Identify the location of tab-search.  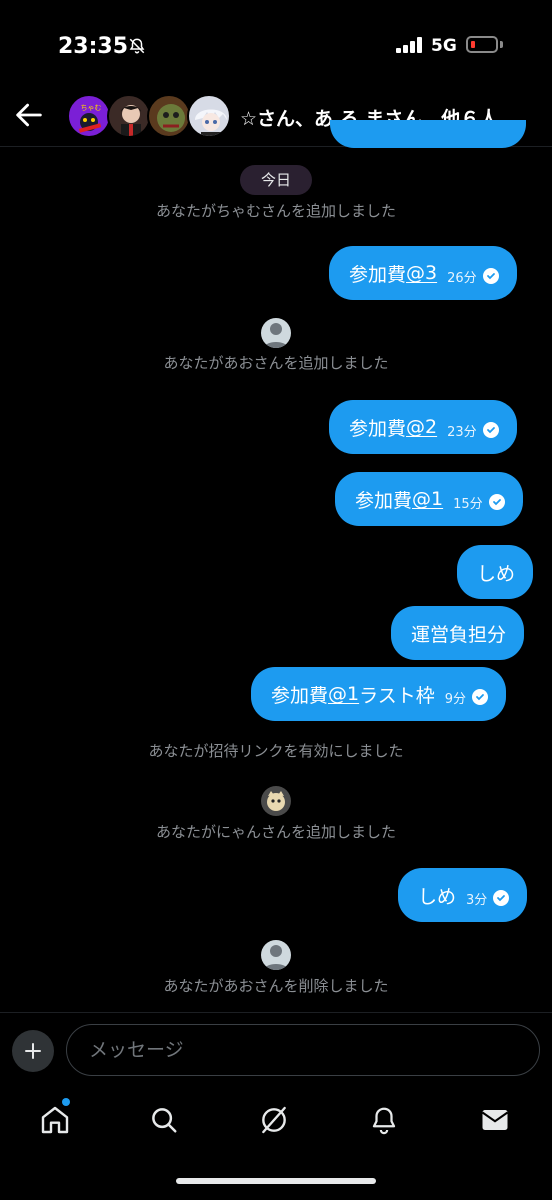
(164, 1120).